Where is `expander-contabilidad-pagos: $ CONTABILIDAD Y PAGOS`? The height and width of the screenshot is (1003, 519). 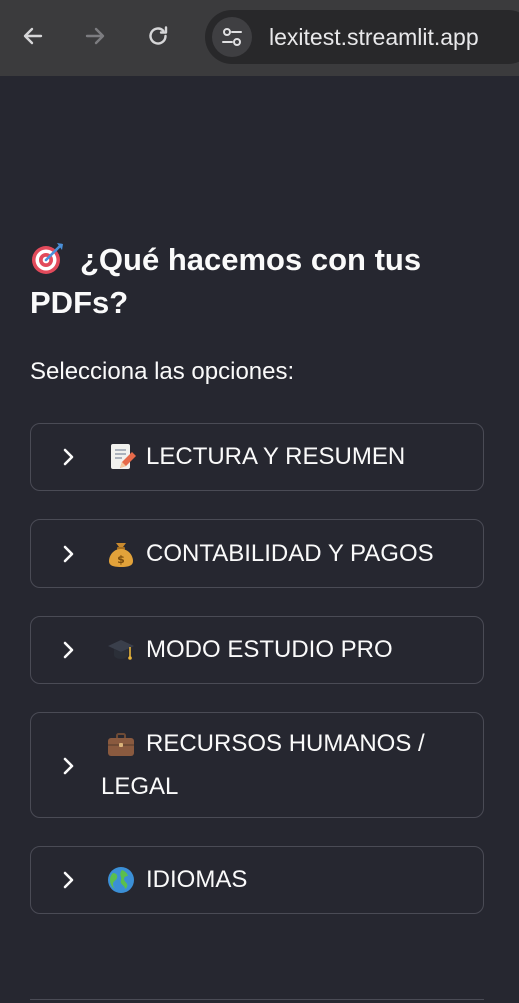 expander-contabilidad-pagos: $ CONTABILIDAD Y PAGOS is located at coordinates (257, 553).